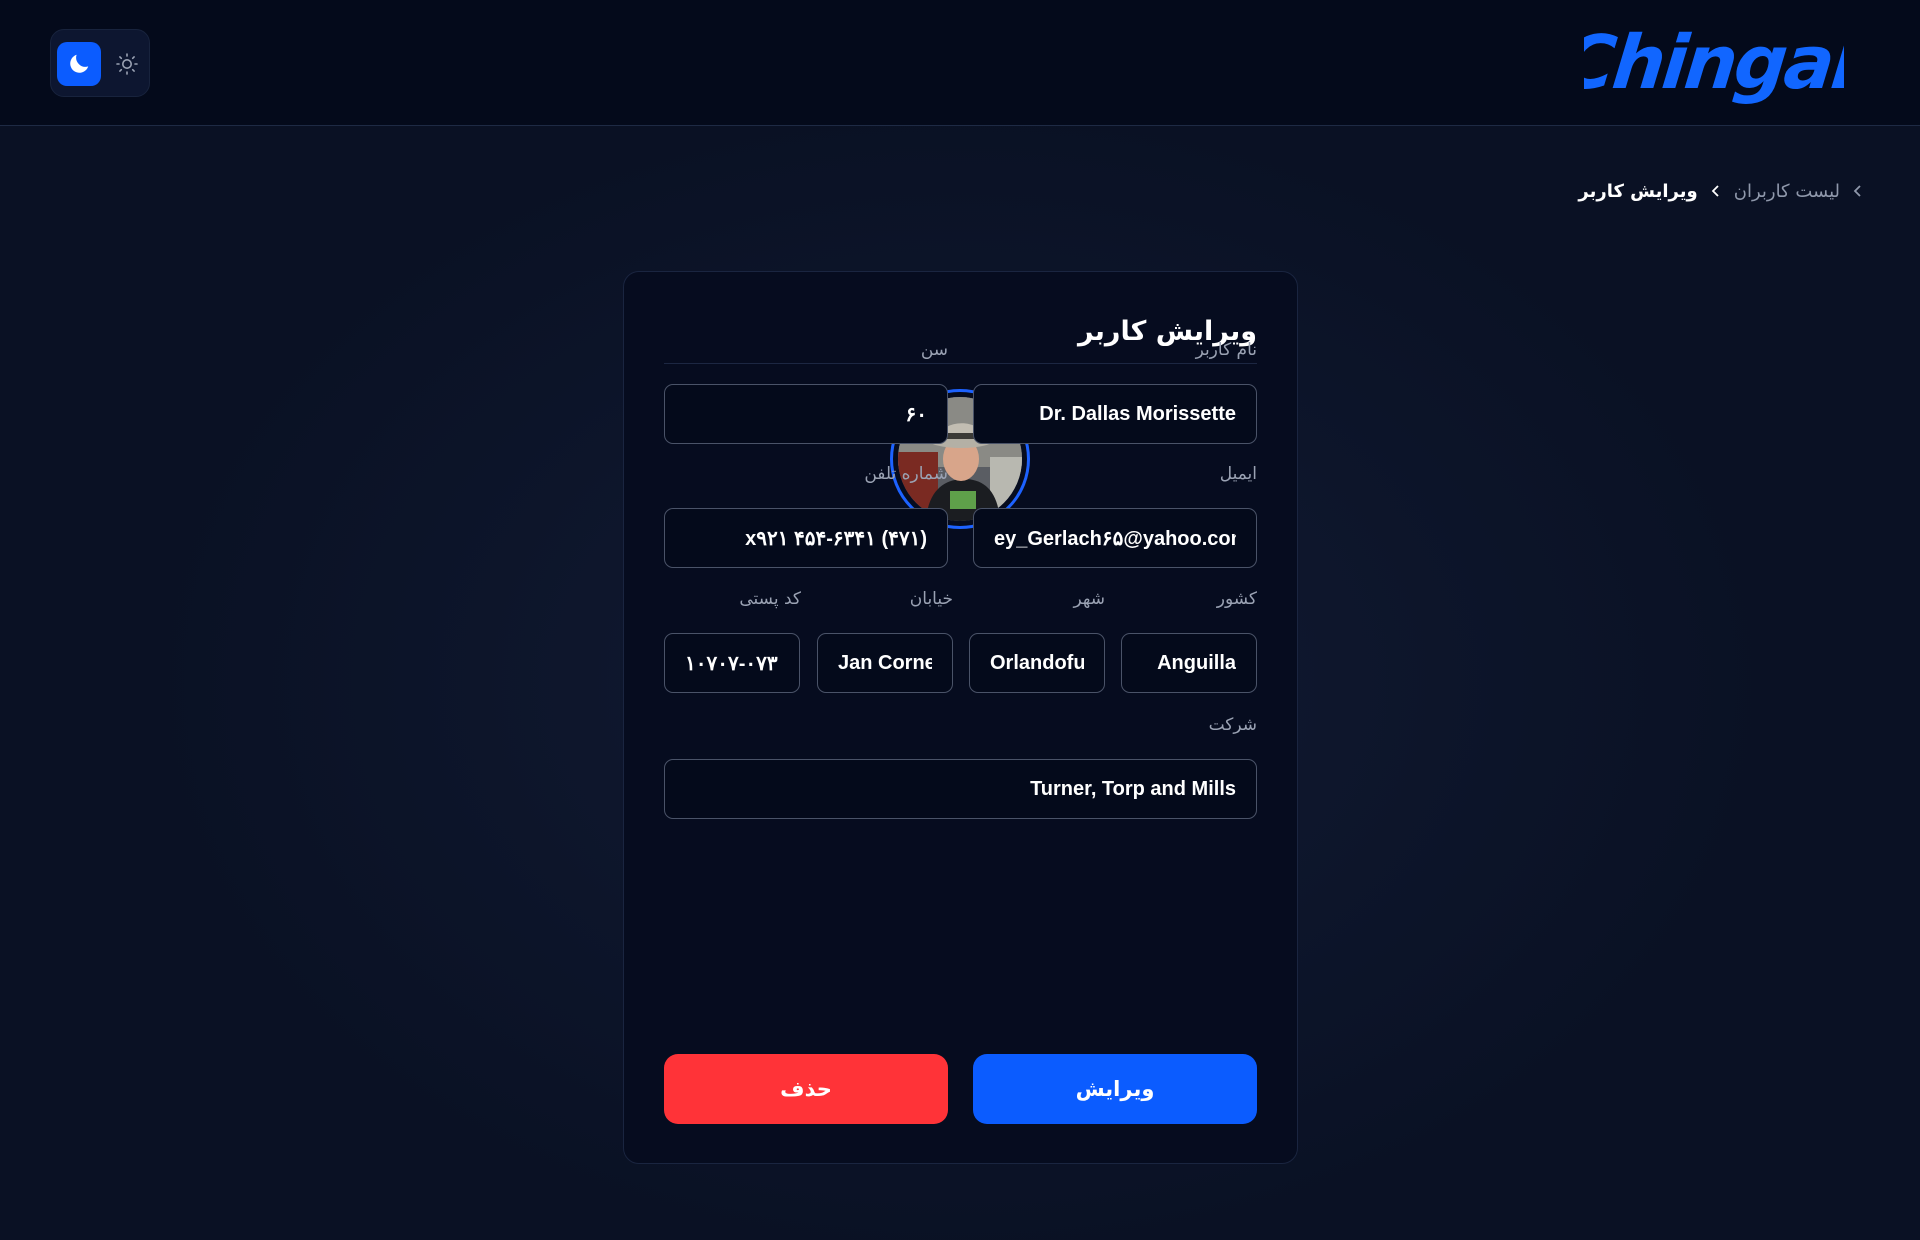  I want to click on company-input, so click(960, 789).